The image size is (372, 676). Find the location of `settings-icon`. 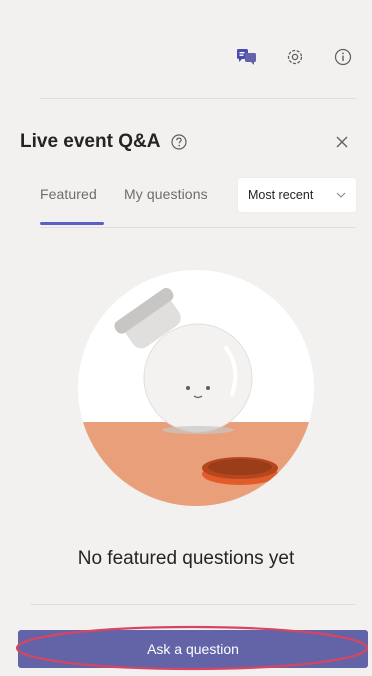

settings-icon is located at coordinates (295, 57).